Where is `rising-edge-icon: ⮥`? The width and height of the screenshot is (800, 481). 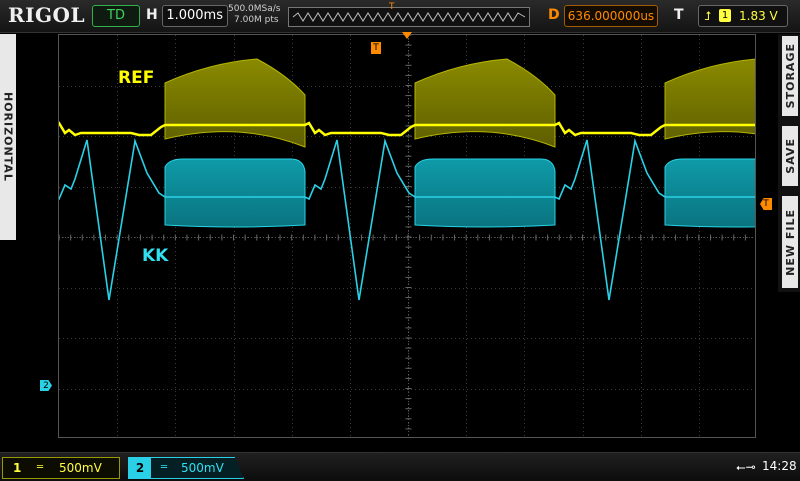
rising-edge-icon: ⮥ is located at coordinates (708, 16).